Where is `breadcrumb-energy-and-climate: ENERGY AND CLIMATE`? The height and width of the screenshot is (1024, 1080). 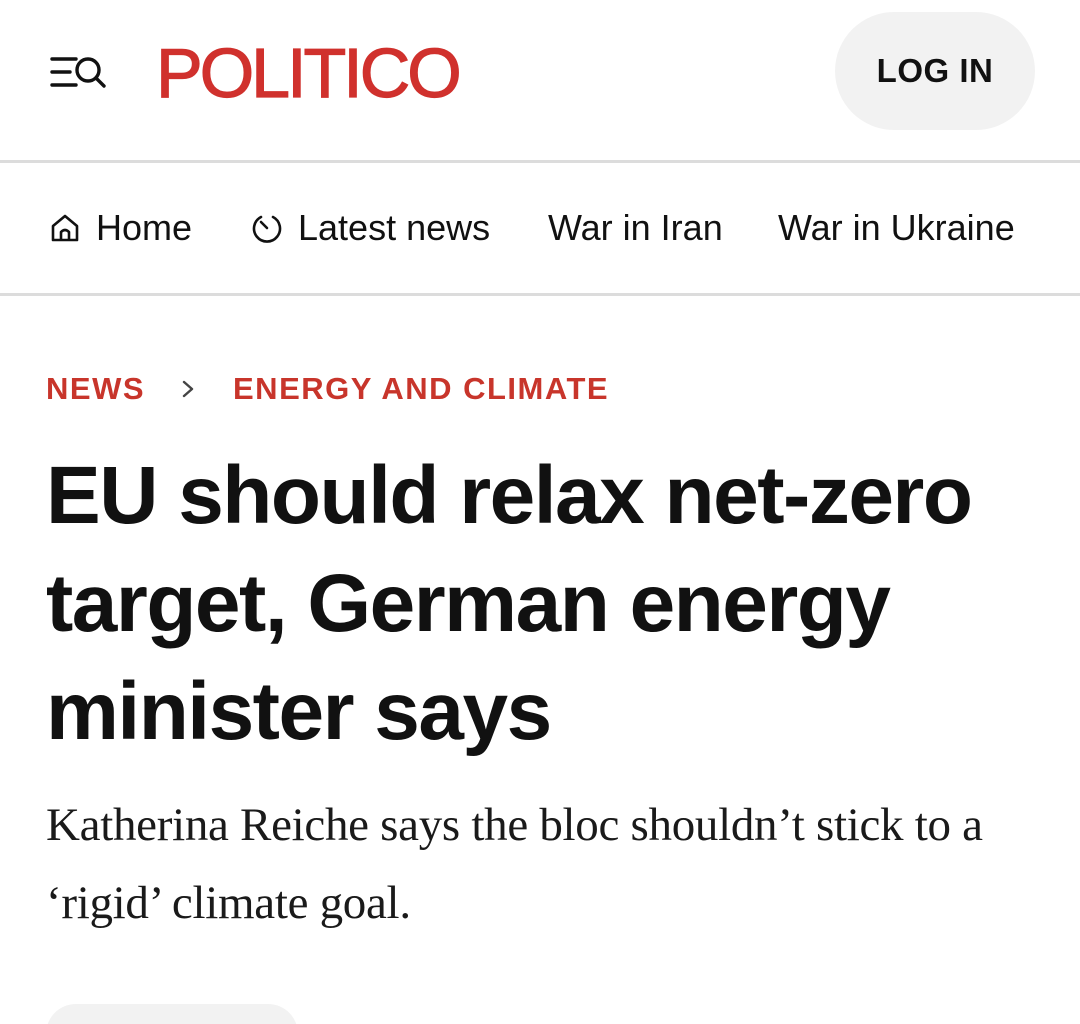 breadcrumb-energy-and-climate: ENERGY AND CLIMATE is located at coordinates (421, 389).